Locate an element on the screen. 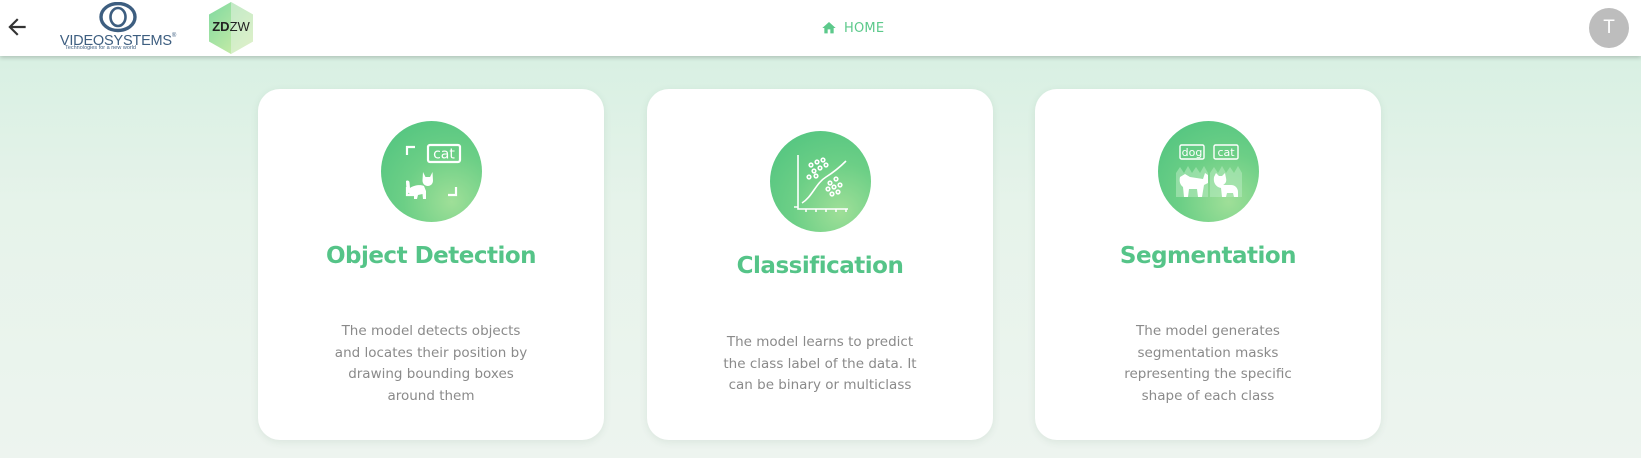 The width and height of the screenshot is (1641, 458). videosystems-emblem-icon is located at coordinates (118, 17).